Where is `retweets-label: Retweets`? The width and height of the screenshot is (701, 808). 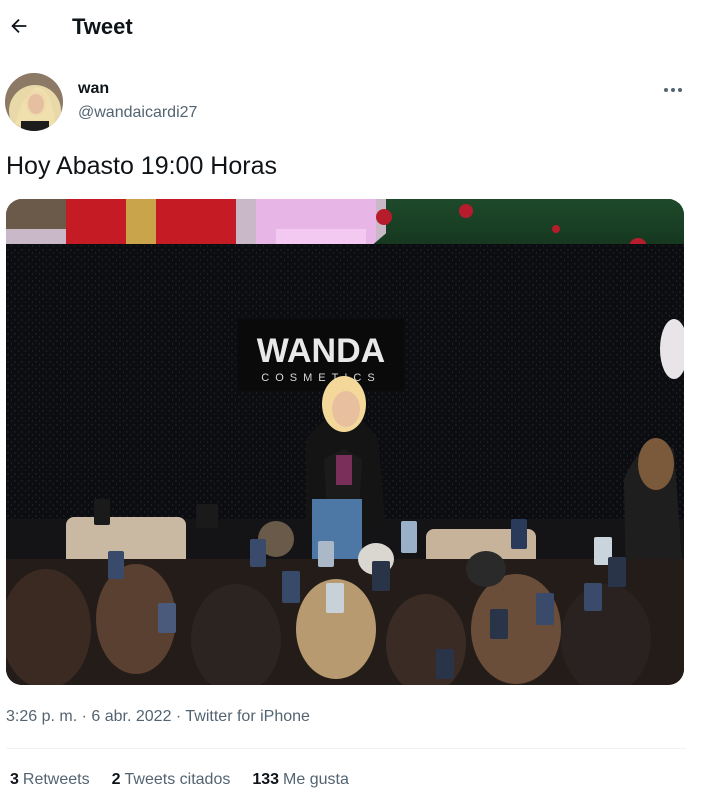 retweets-label: Retweets is located at coordinates (56, 779).